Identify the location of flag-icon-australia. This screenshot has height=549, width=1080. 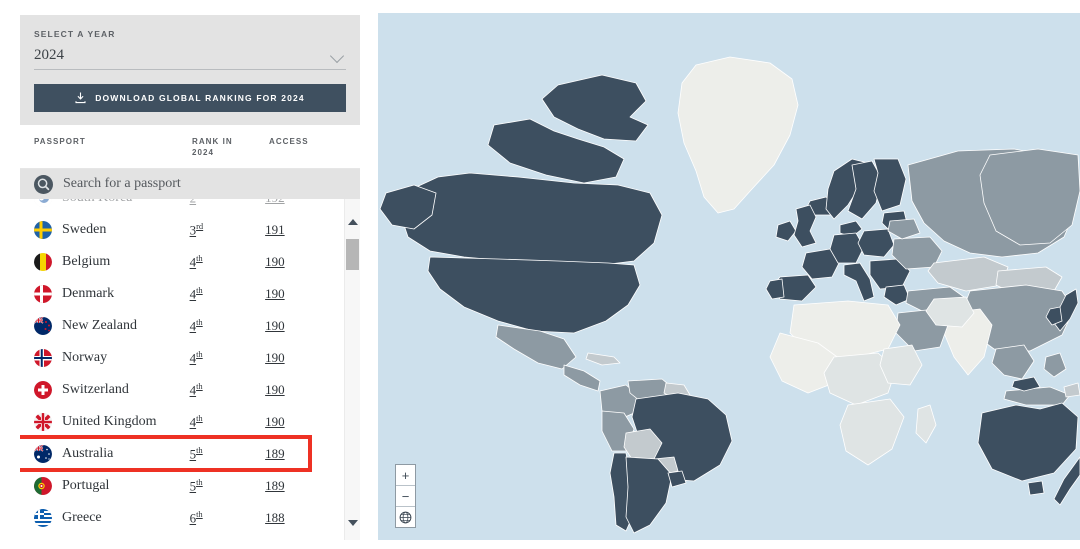
(43, 454).